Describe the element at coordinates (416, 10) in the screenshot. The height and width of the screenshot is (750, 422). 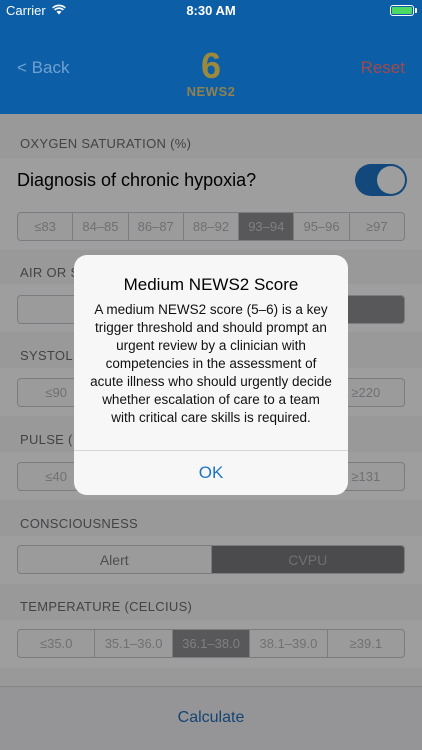
I see `battery-tip` at that location.